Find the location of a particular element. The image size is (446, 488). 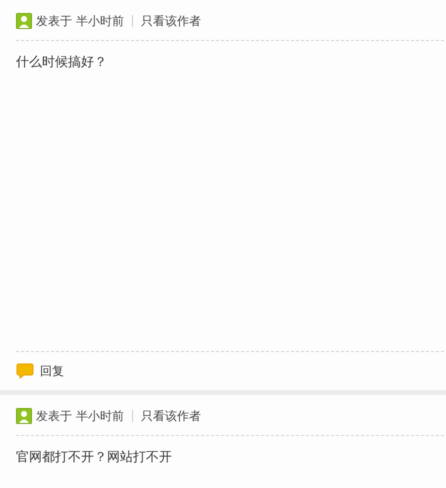

speech-bubble-icon is located at coordinates (25, 371).